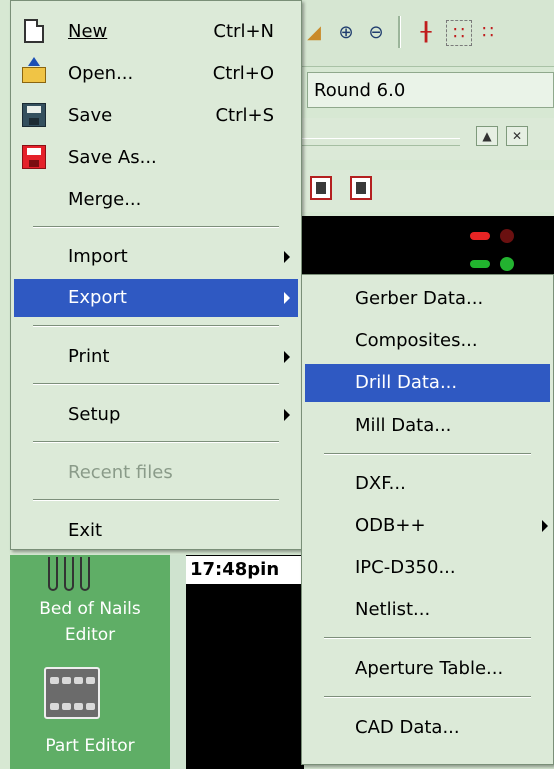  I want to click on zoom-in-icon: ⊕, so click(346, 32).